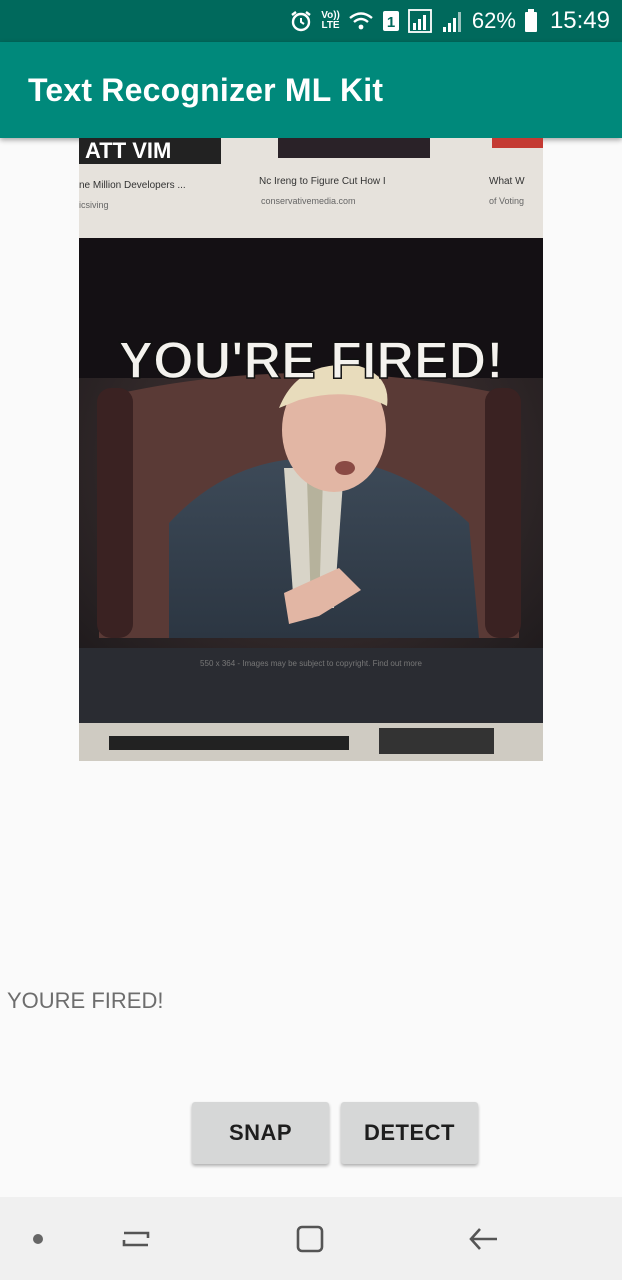 This screenshot has width=622, height=1280. Describe the element at coordinates (409, 1133) in the screenshot. I see `detect-button: DETECT` at that location.